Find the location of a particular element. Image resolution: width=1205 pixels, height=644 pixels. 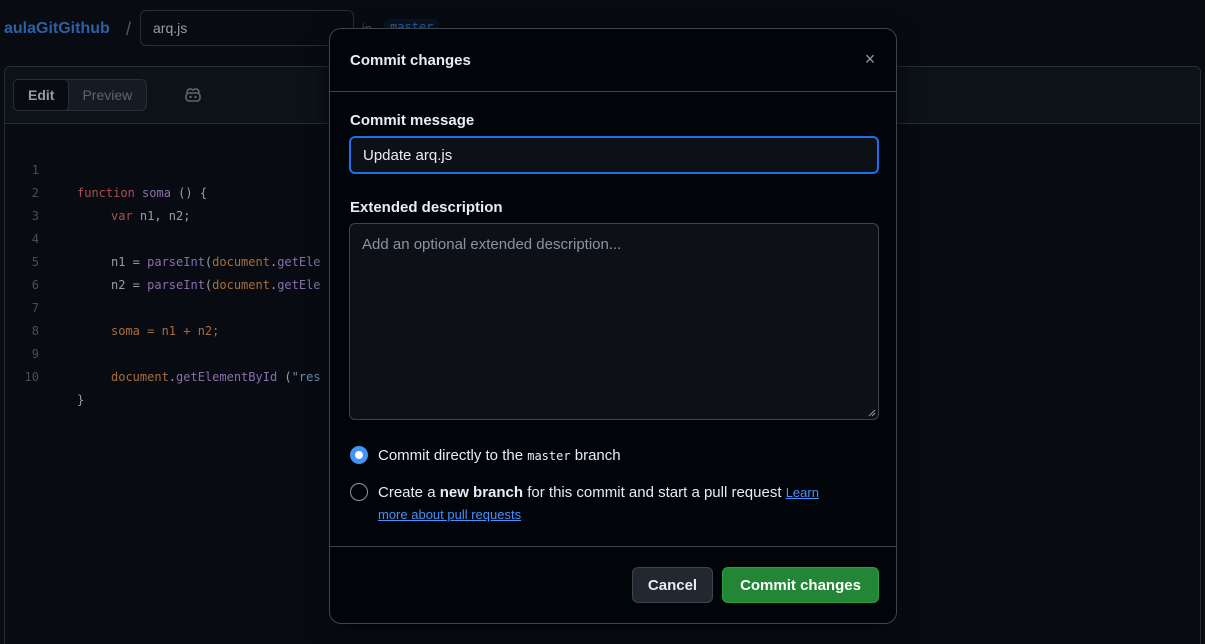

resize-grip-icon is located at coordinates (872, 413).